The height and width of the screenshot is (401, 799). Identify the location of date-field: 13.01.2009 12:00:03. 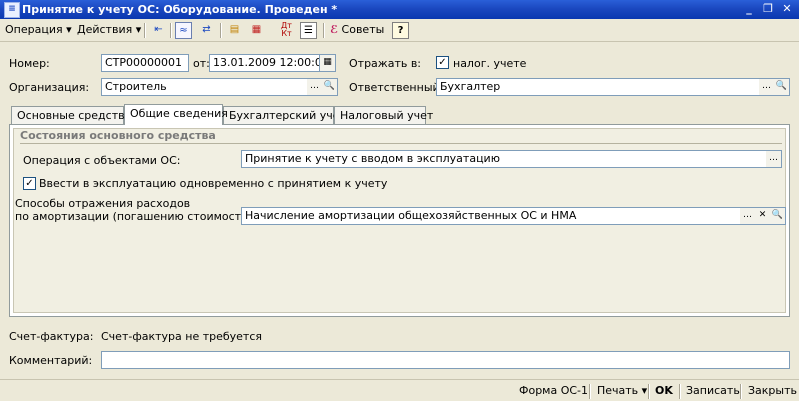
(264, 63).